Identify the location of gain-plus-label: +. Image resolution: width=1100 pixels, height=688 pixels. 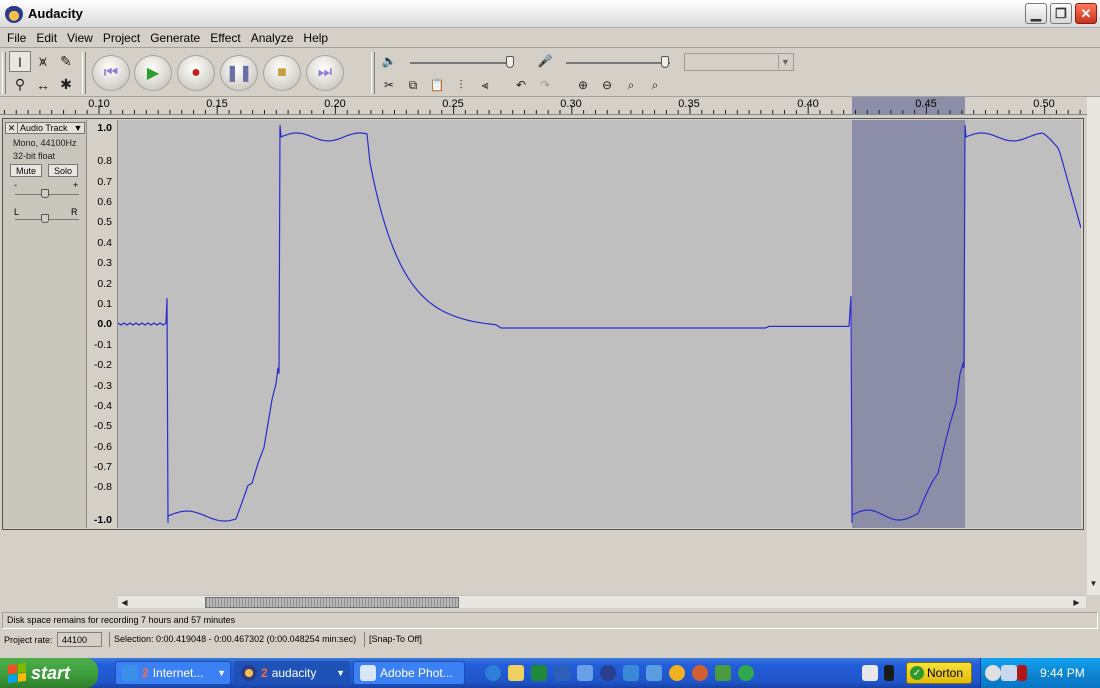
(76, 185).